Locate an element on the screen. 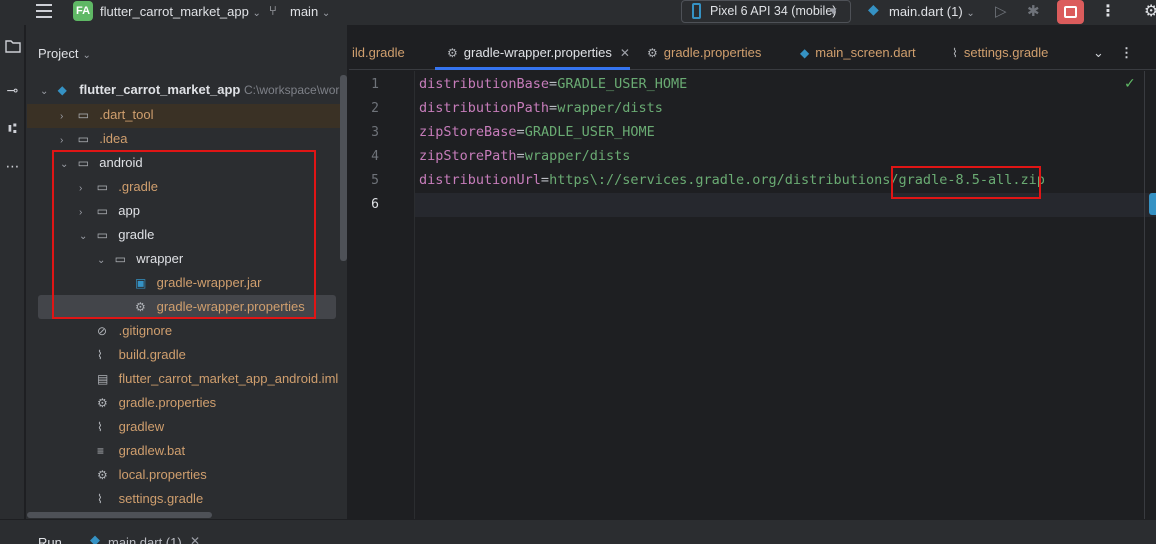 The height and width of the screenshot is (544, 1156). tree-item: ⚙ gradle.properties is located at coordinates (156, 403).